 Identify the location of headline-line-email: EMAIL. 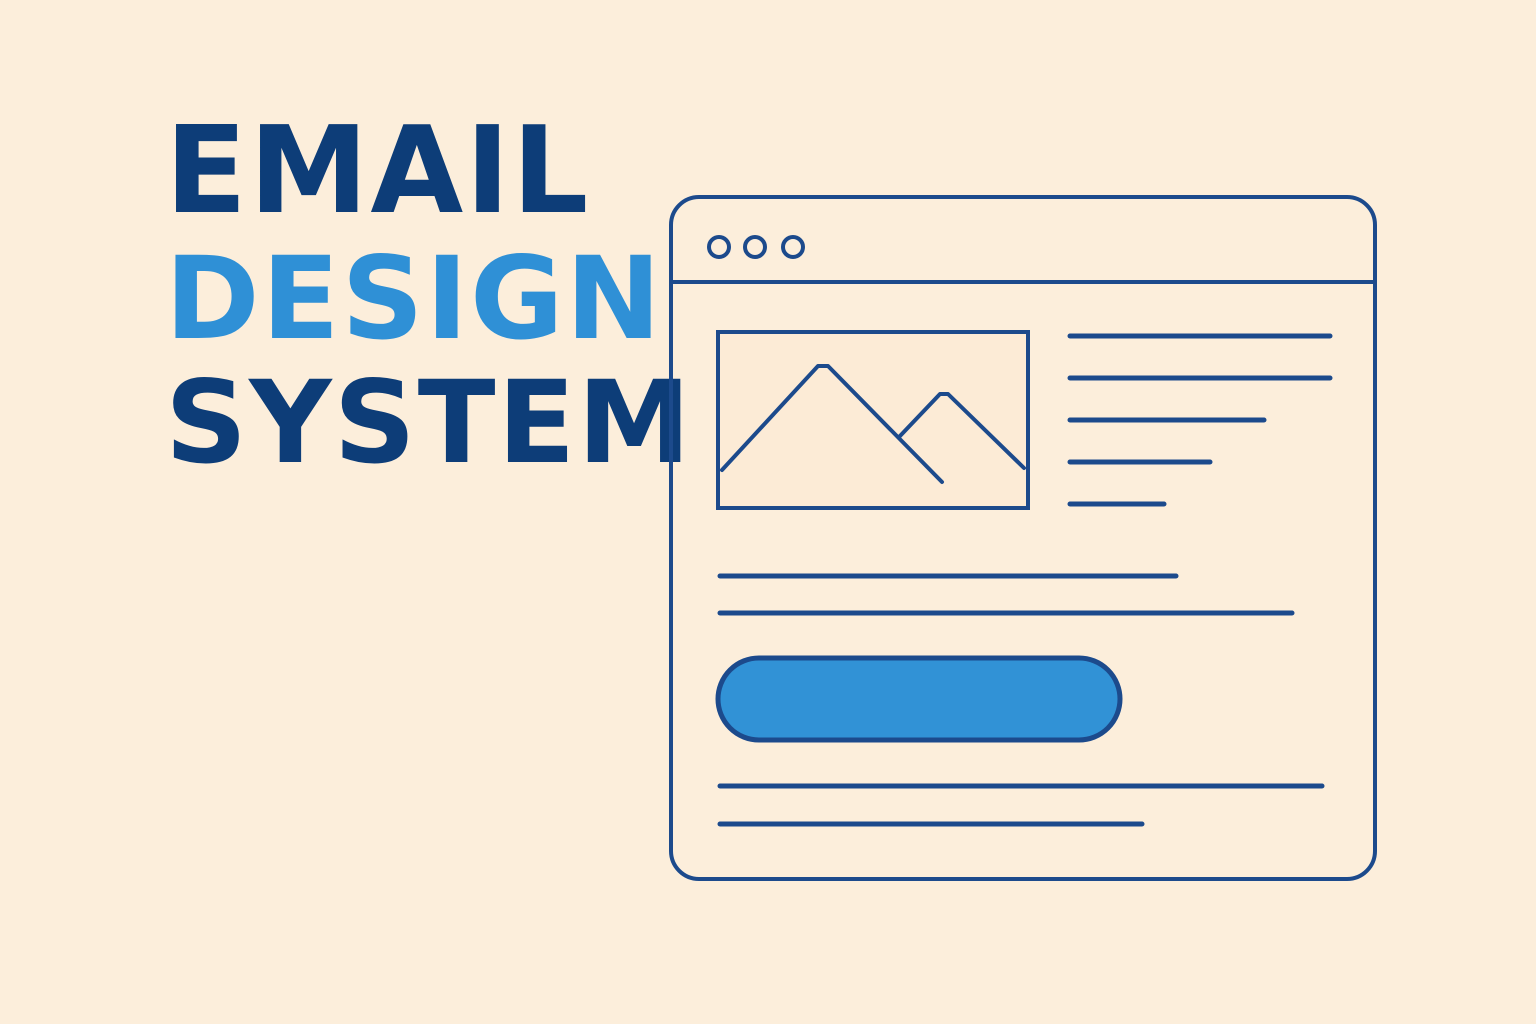
(378, 171).